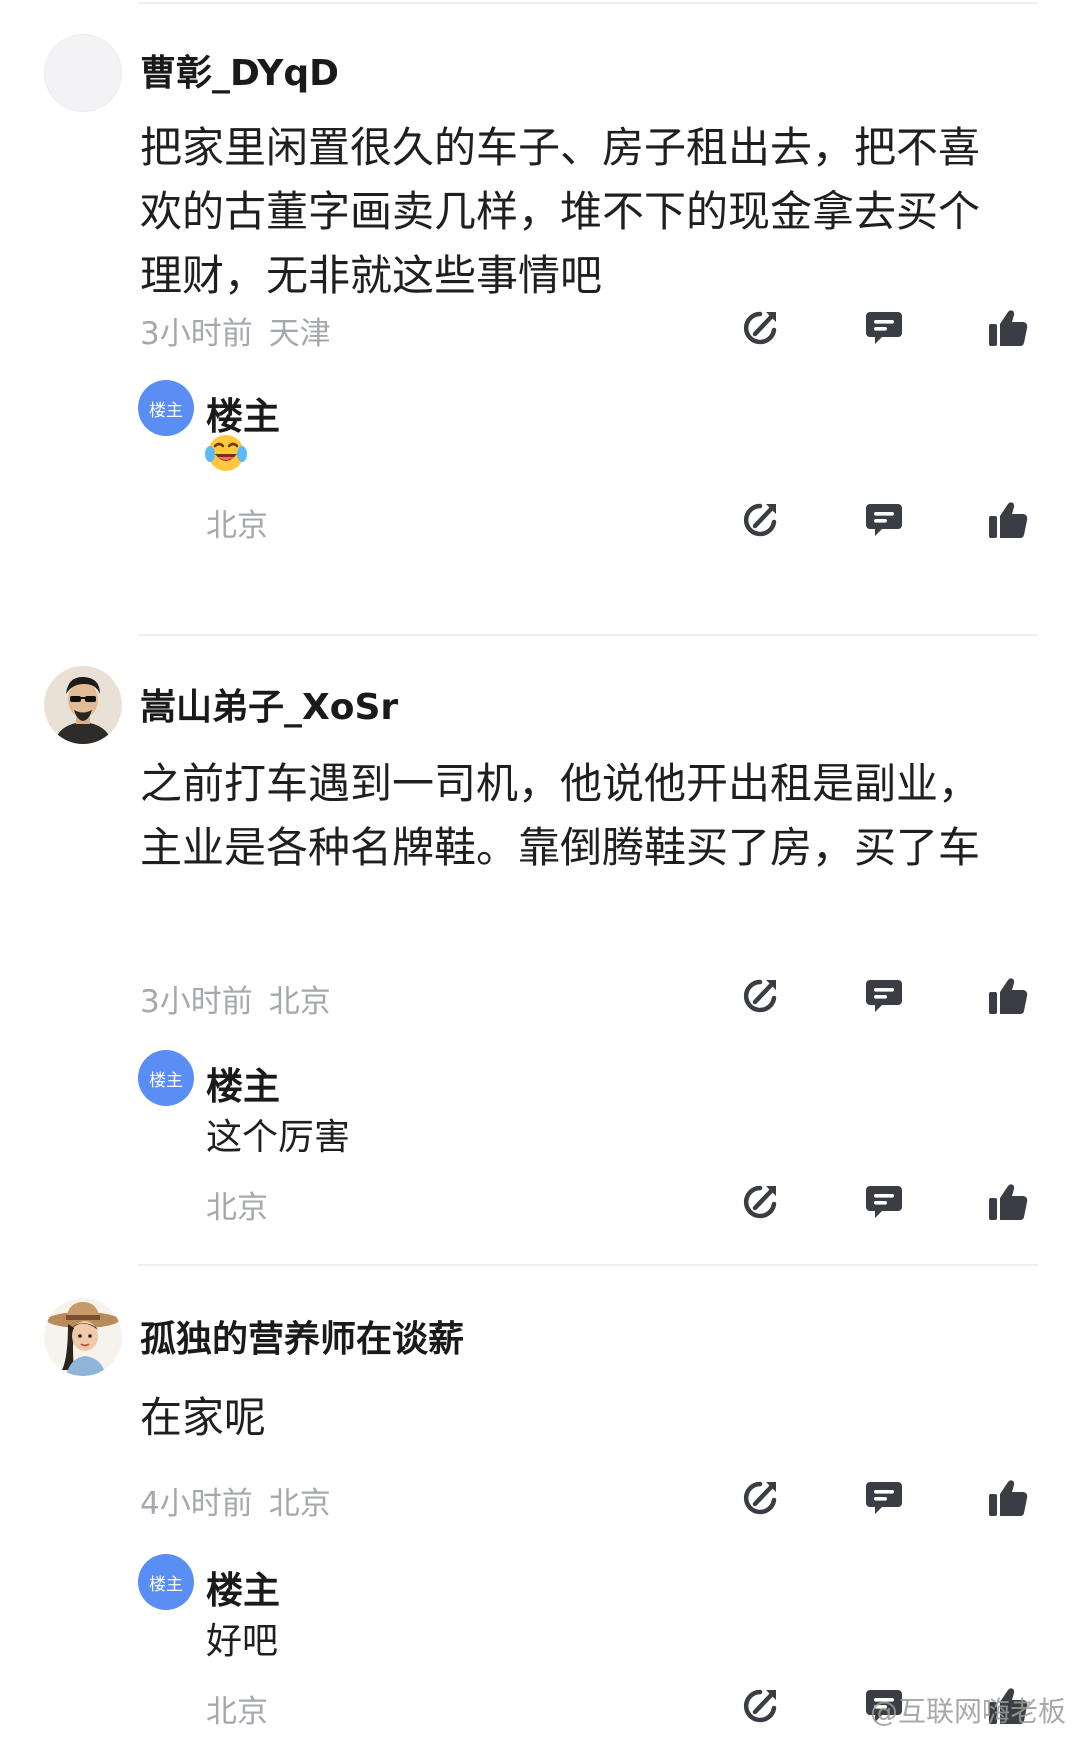 The image size is (1080, 1738). I want to click on comment-meta: 3小时前 北京, so click(235, 998).